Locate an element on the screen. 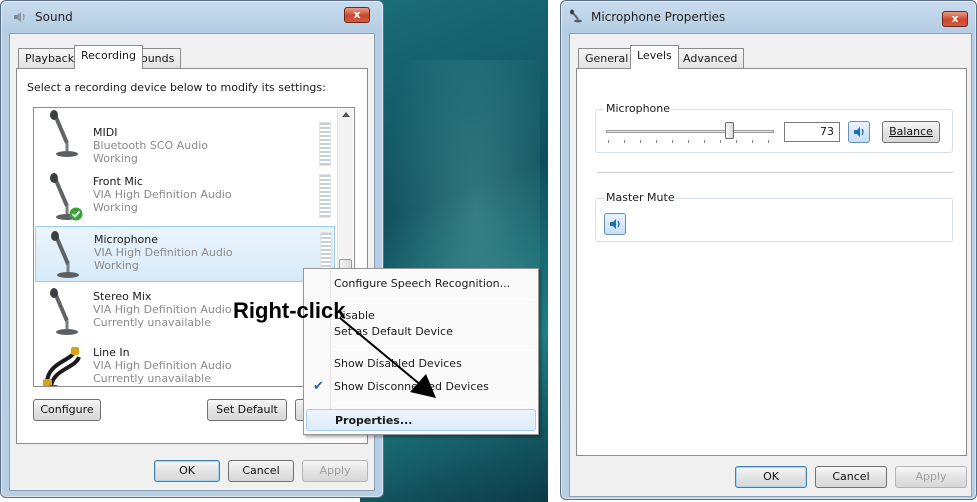 This screenshot has width=977, height=502. microphone-group-label: Microphone is located at coordinates (638, 108).